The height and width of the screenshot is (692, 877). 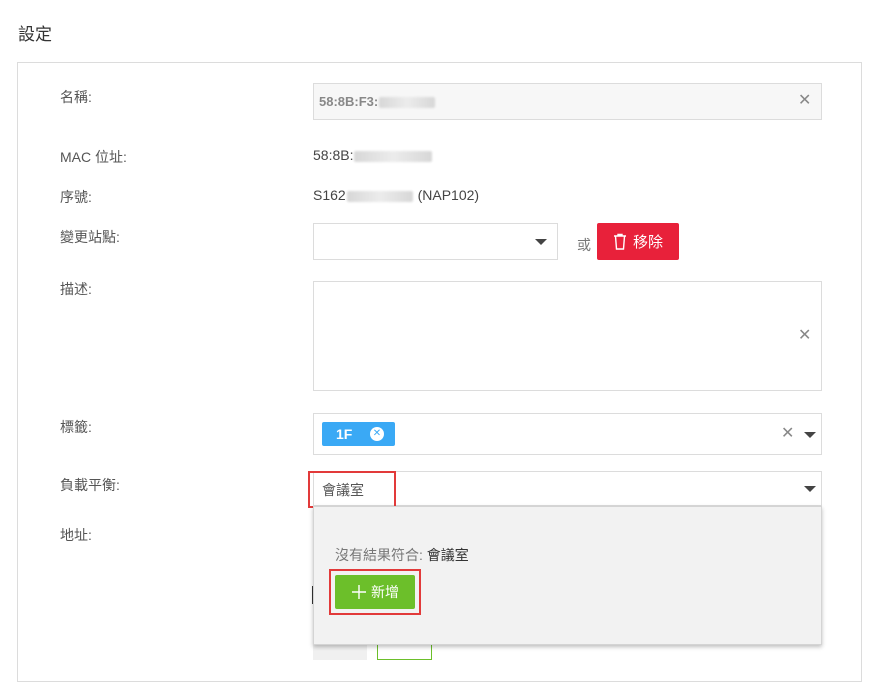 What do you see at coordinates (435, 241) in the screenshot?
I see `site-select` at bounding box center [435, 241].